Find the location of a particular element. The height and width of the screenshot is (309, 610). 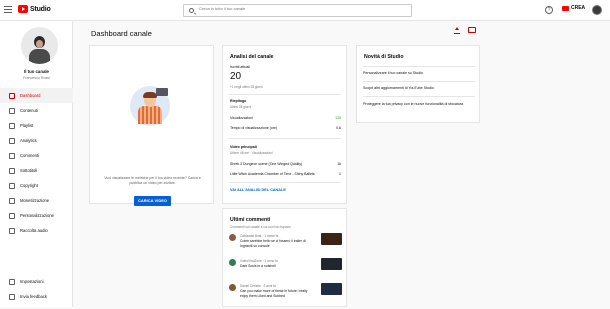

sidebar-item-label: Dashboard is located at coordinates (30, 95).